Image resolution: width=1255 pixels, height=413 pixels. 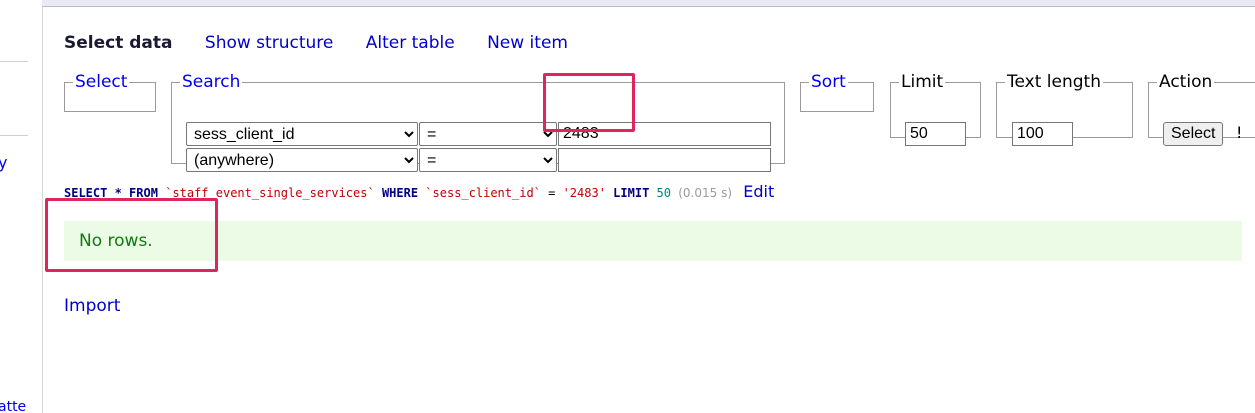 What do you see at coordinates (269, 43) in the screenshot?
I see `tab-show-structure: Show structure` at bounding box center [269, 43].